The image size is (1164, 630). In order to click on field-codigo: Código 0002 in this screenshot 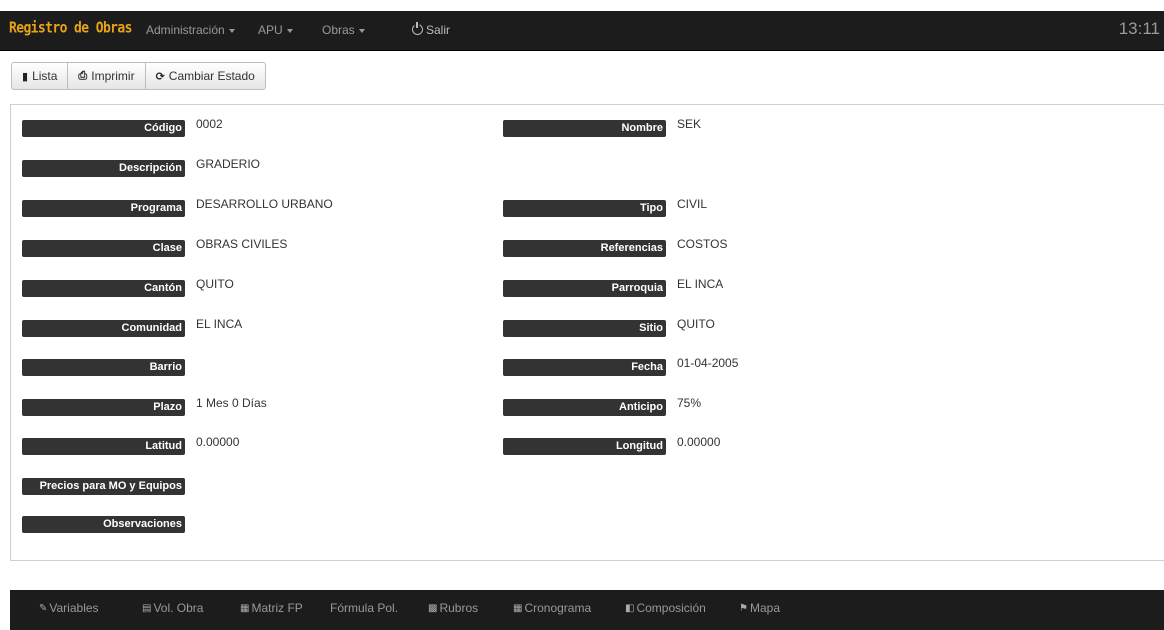, I will do `click(122, 126)`.